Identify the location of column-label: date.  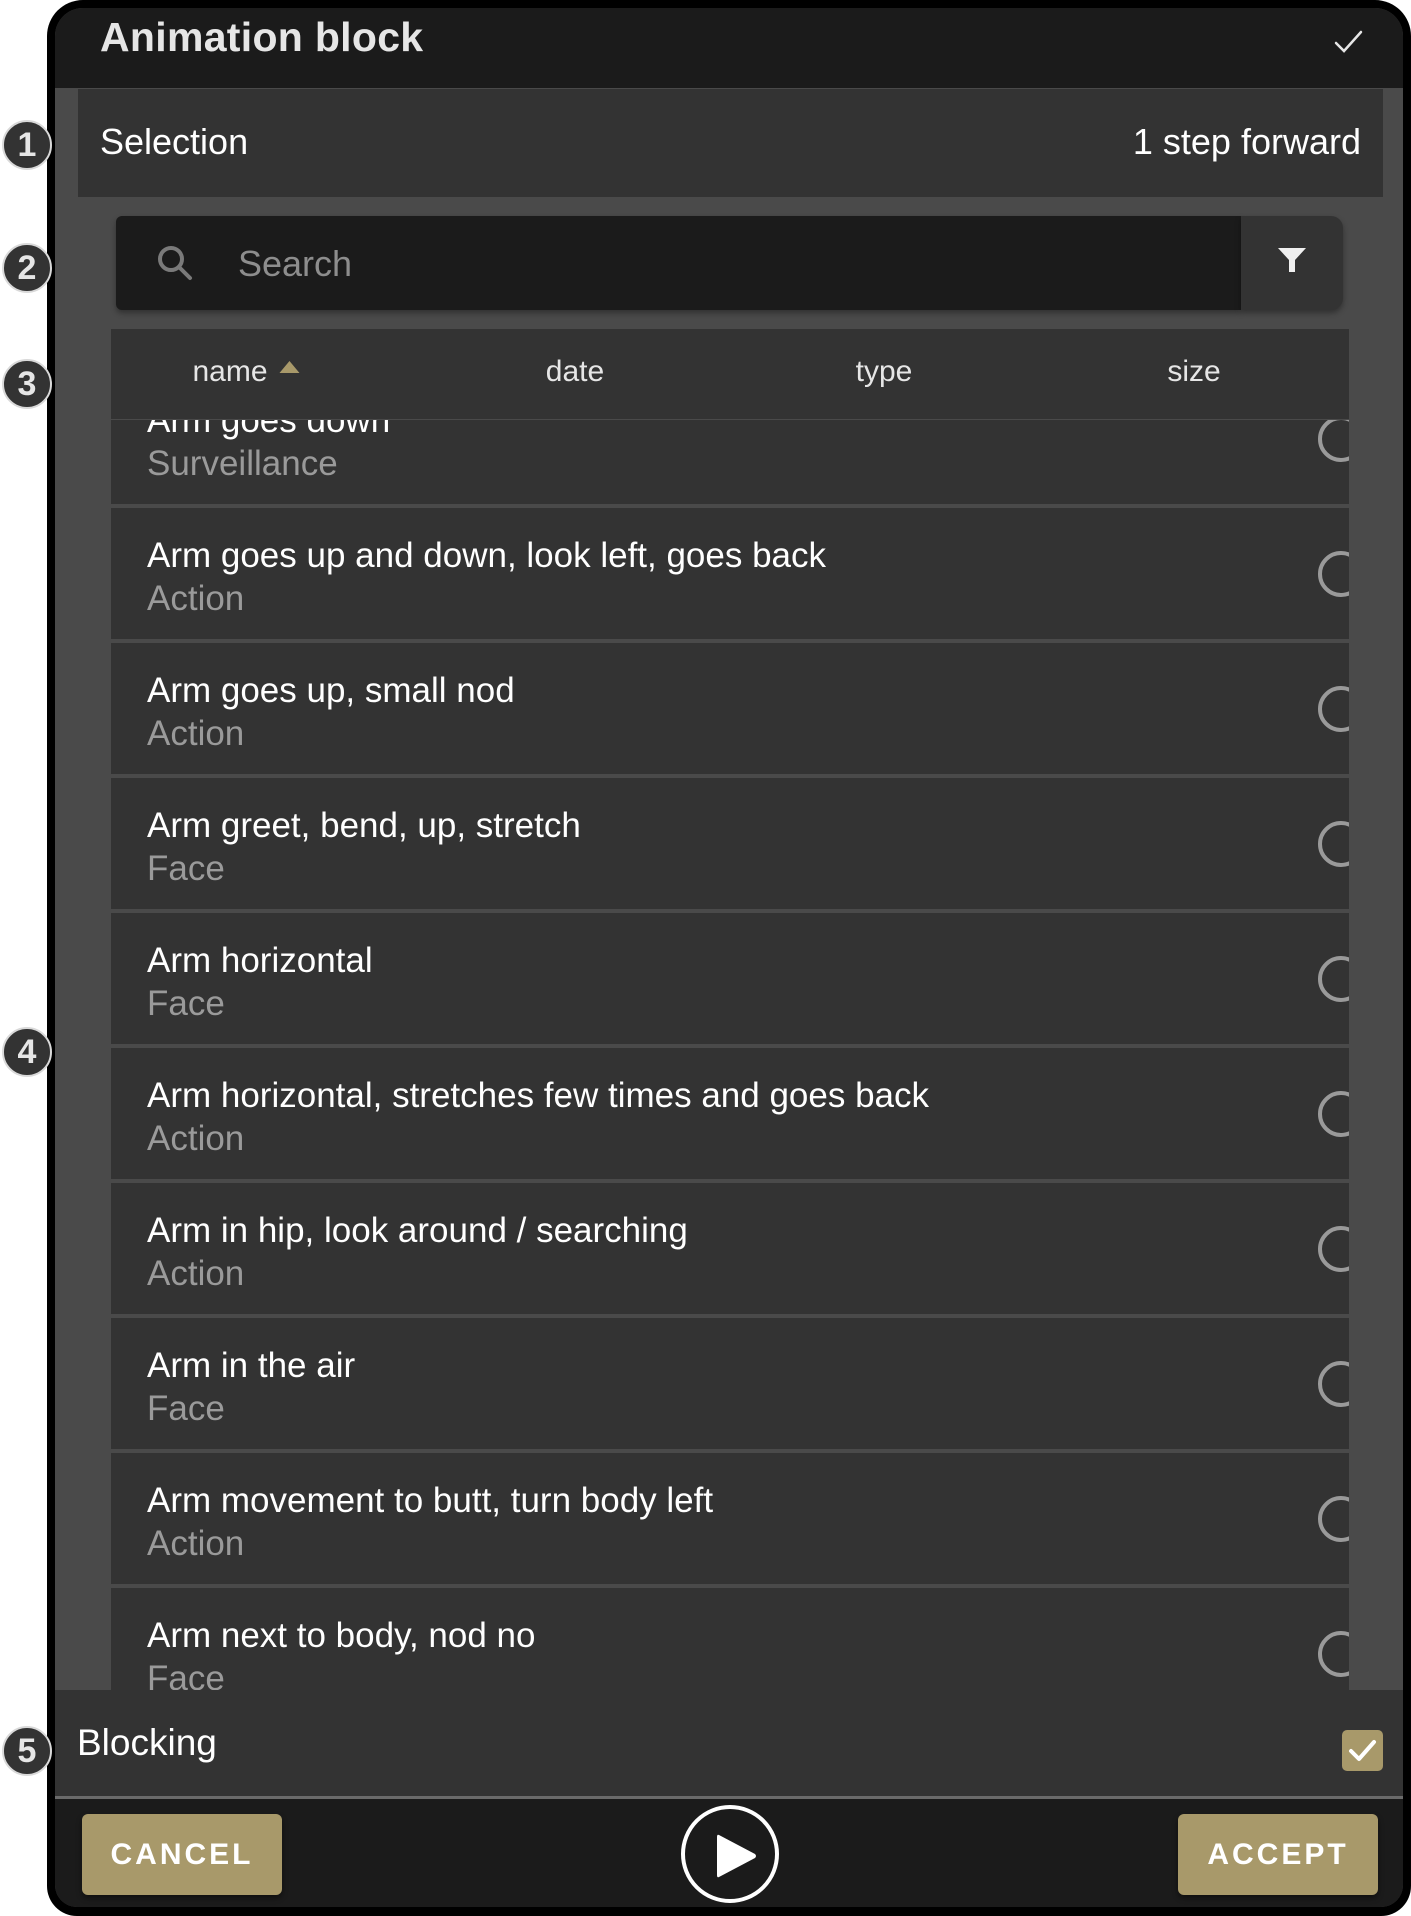
(575, 371).